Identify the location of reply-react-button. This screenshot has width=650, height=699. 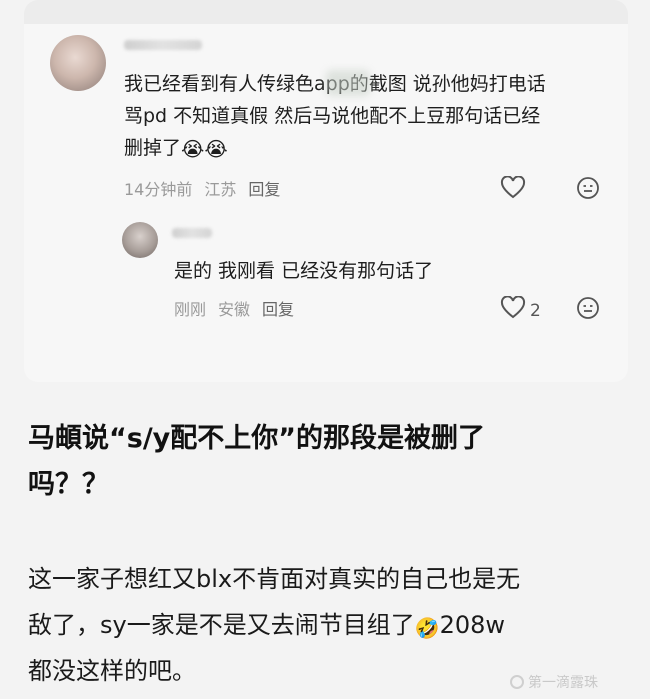
(588, 310).